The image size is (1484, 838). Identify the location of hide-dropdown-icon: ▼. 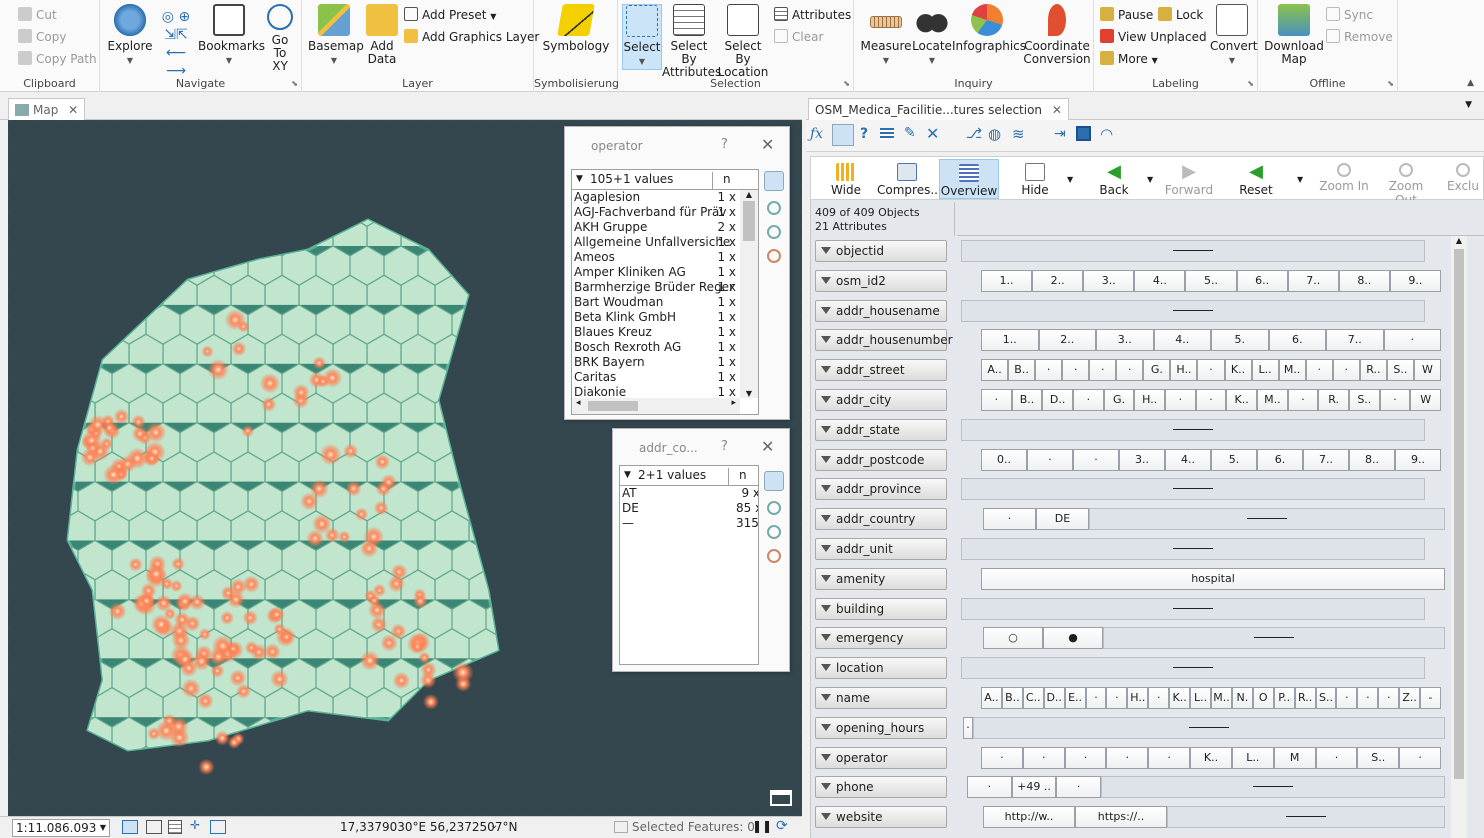
(1070, 179).